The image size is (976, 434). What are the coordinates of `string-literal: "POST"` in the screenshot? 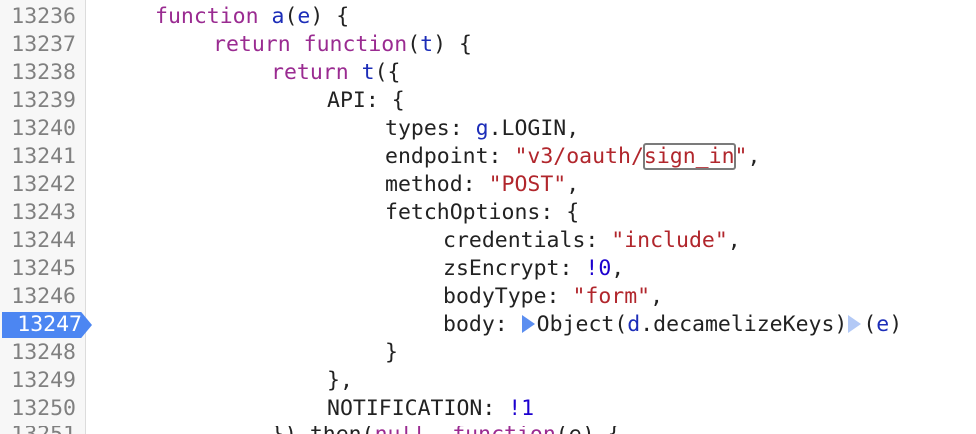 It's located at (527, 184).